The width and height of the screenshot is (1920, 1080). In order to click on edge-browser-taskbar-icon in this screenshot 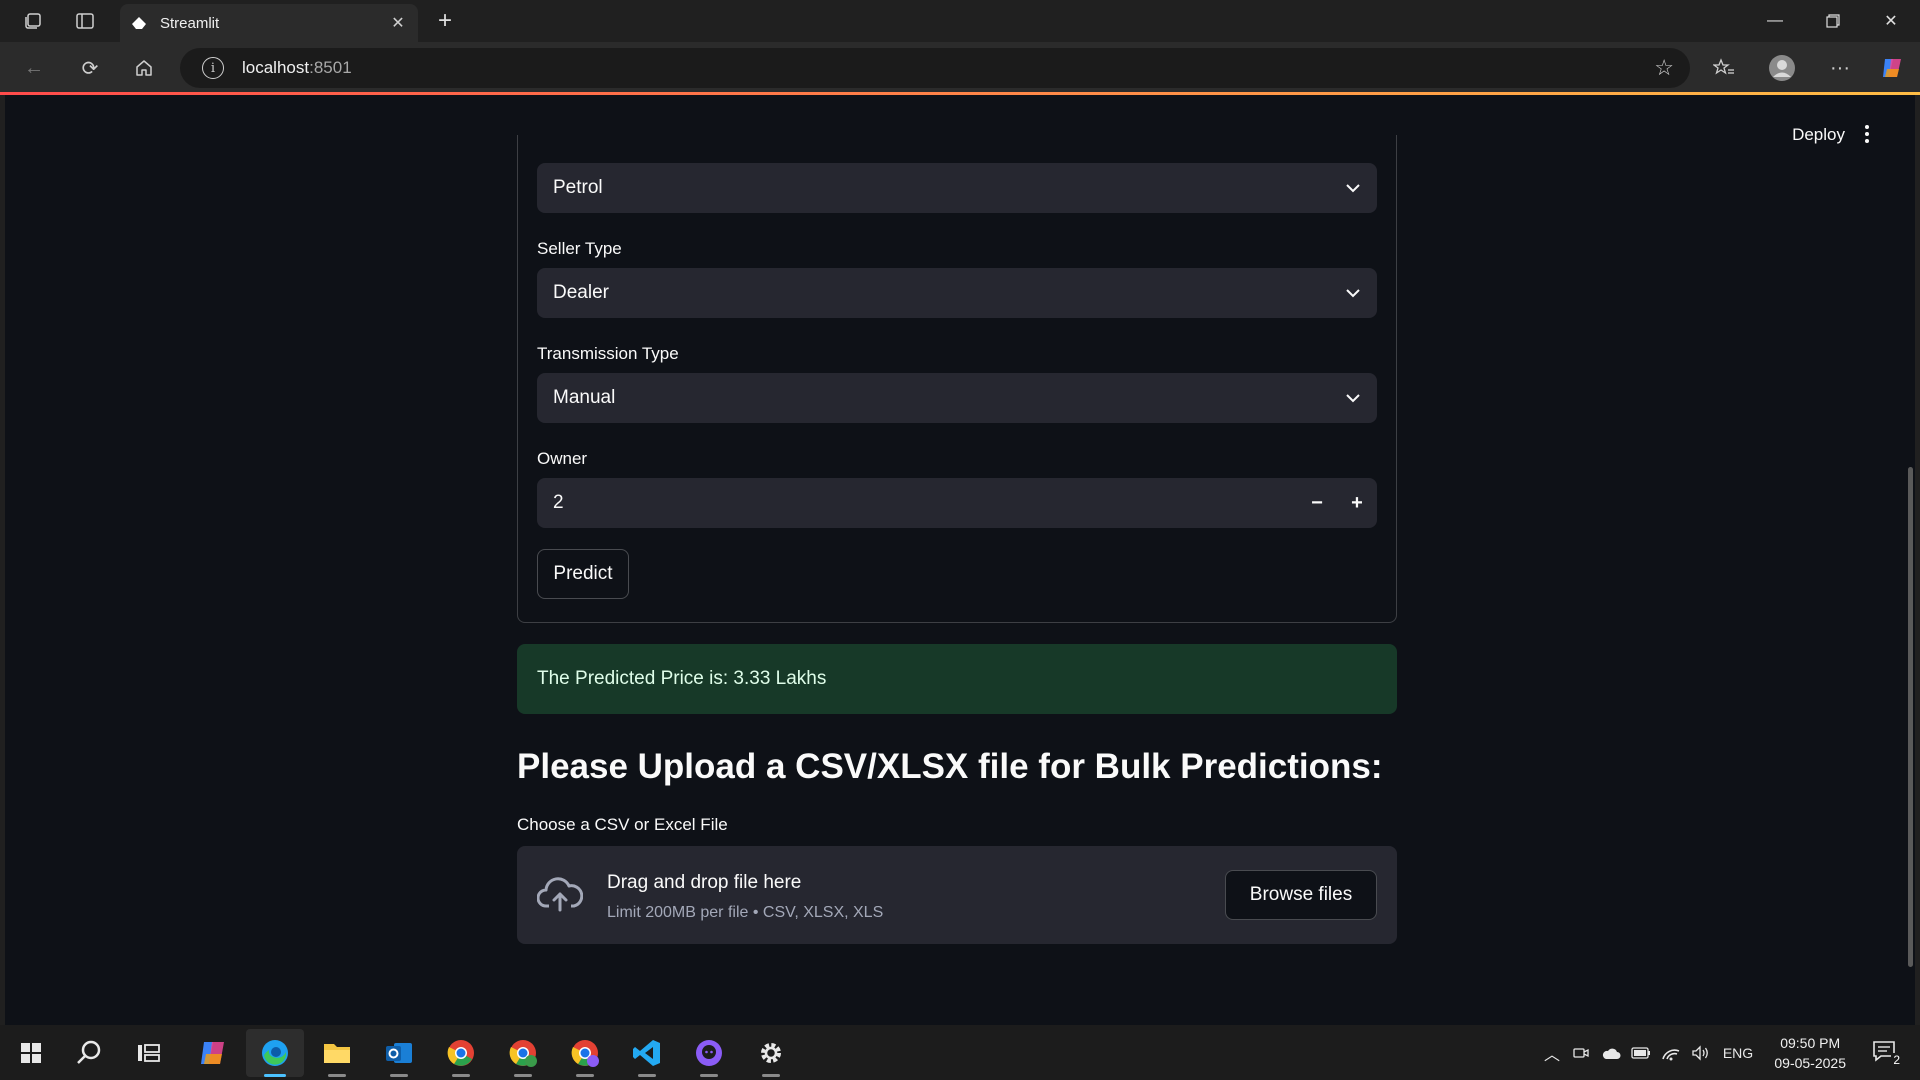, I will do `click(275, 1053)`.